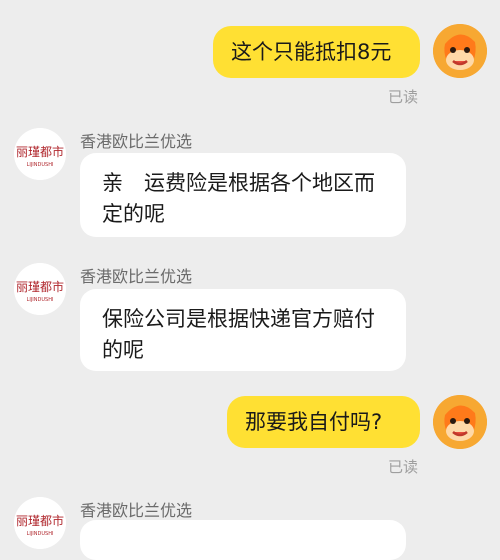 This screenshot has height=560, width=500. Describe the element at coordinates (311, 52) in the screenshot. I see `message-text: 这个只能抵扣8元` at that location.